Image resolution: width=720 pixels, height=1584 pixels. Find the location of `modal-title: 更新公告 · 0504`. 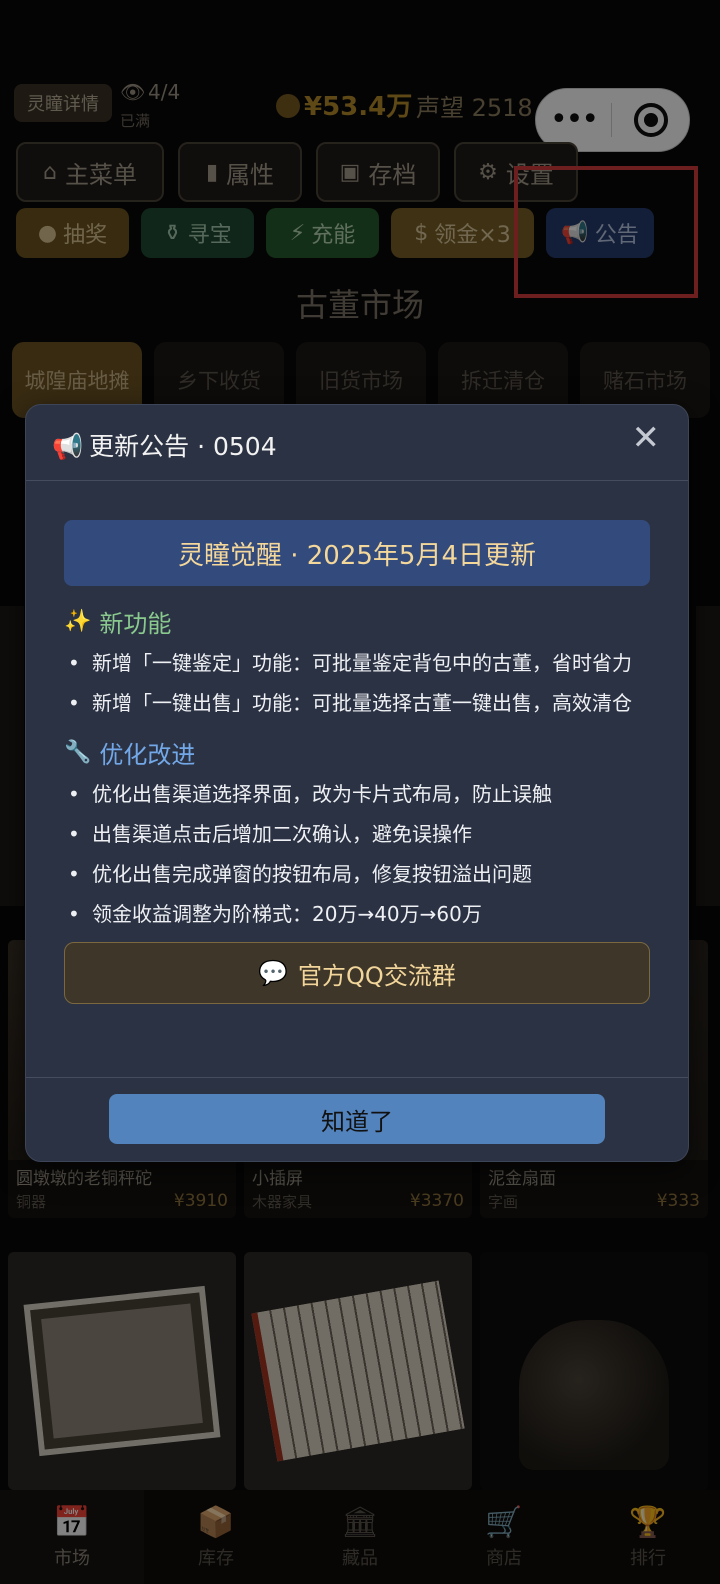

modal-title: 更新公告 · 0504 is located at coordinates (183, 446).